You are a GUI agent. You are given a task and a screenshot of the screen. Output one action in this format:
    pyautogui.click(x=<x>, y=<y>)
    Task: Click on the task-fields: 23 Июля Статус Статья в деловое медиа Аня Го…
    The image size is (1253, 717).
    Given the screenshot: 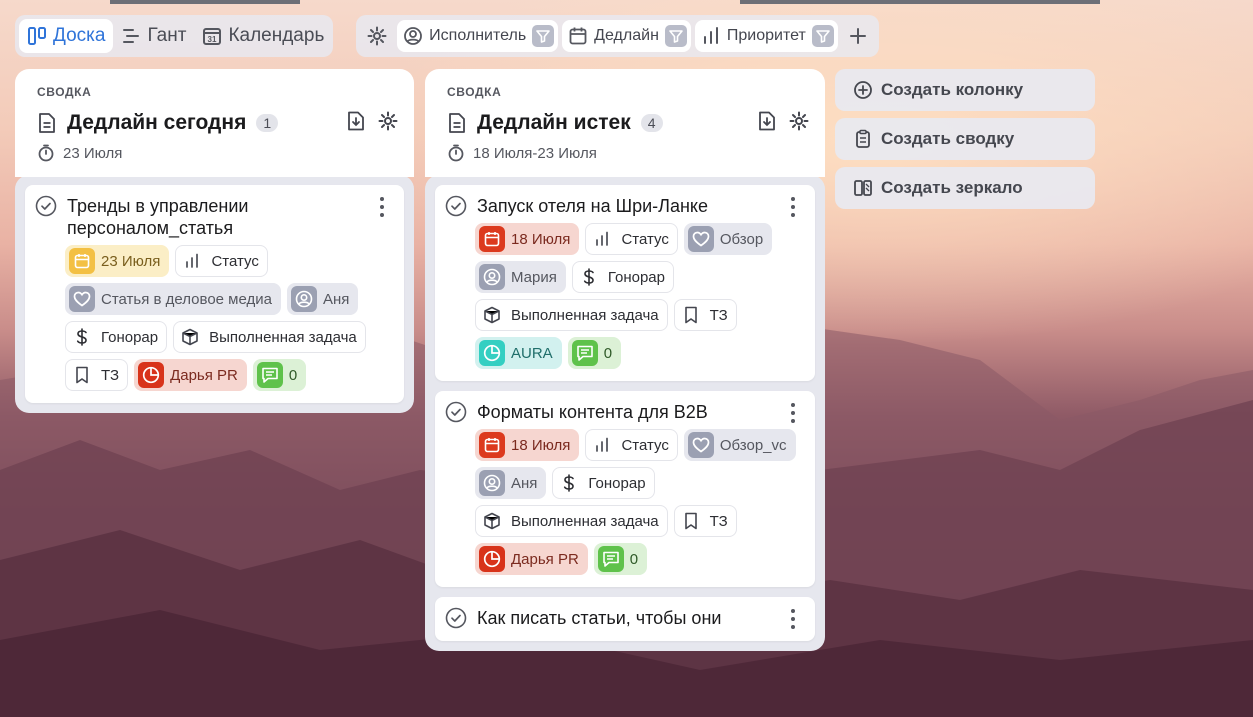 What is the action you would take?
    pyautogui.click(x=214, y=318)
    